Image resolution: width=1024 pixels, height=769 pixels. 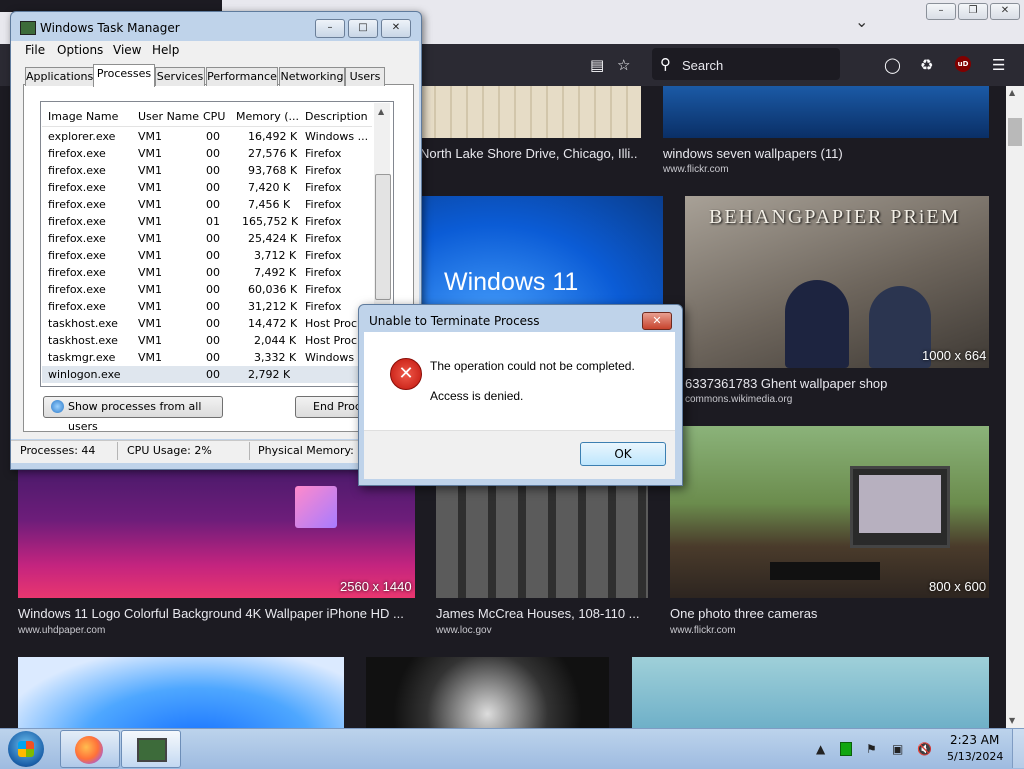 I want to click on page-scroll-thumb, so click(x=1015, y=132).